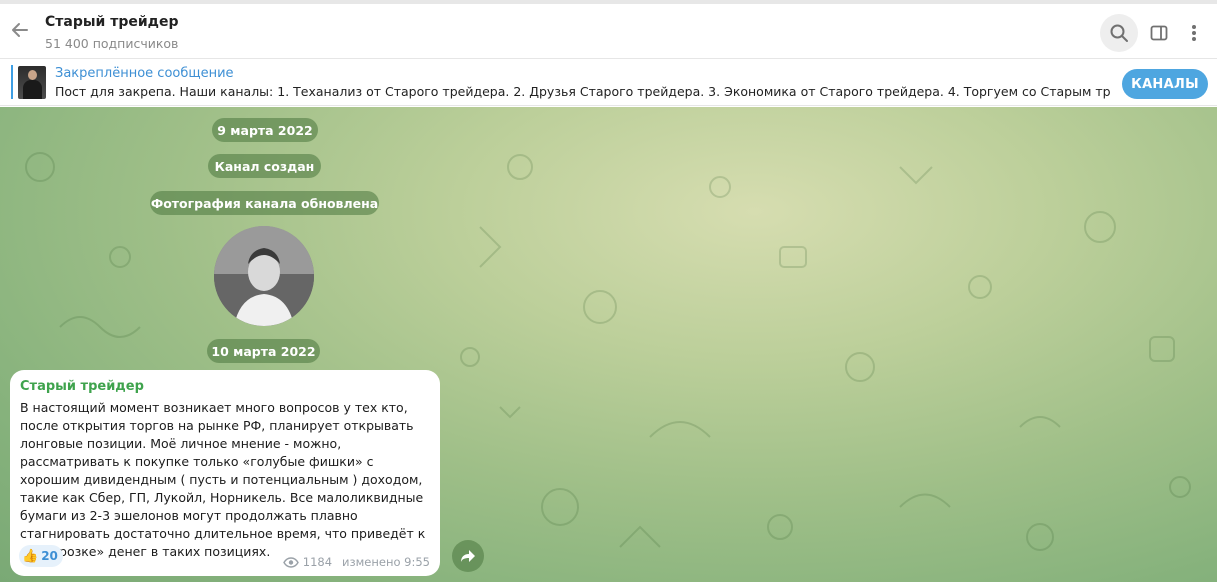 This screenshot has width=1217, height=582. What do you see at coordinates (317, 562) in the screenshot?
I see `view-count: 1184` at bounding box center [317, 562].